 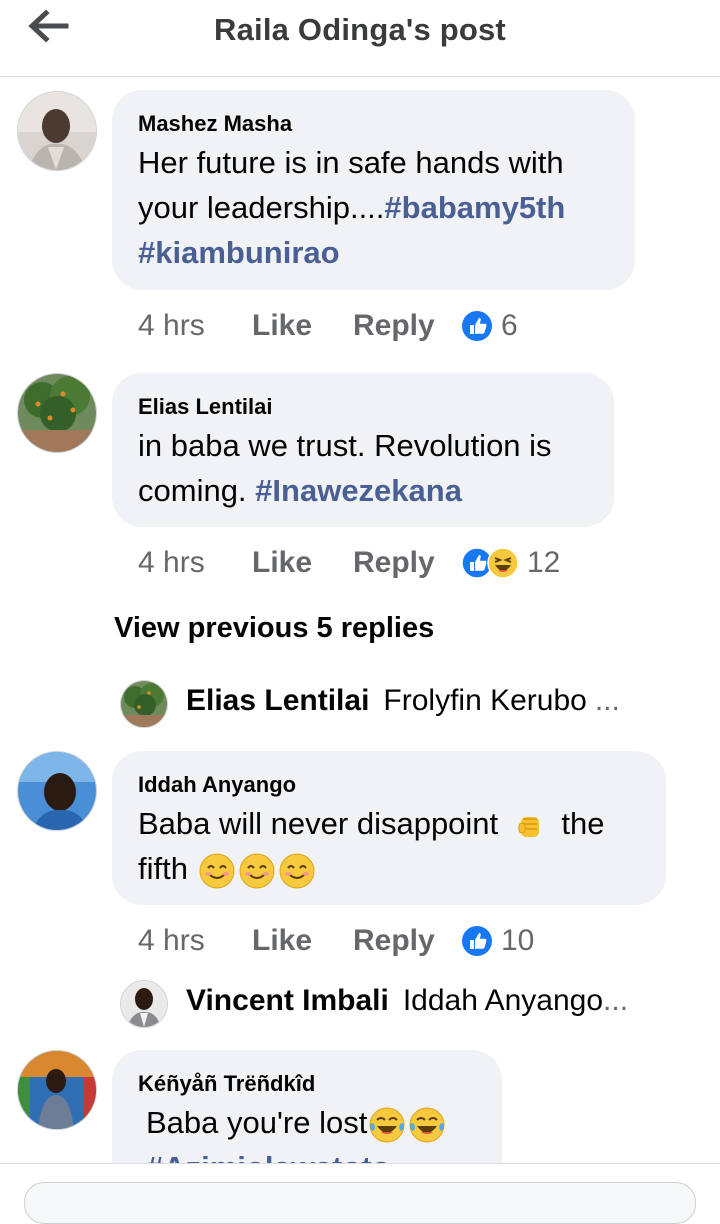 What do you see at coordinates (509, 326) in the screenshot?
I see `reaction-count: 6` at bounding box center [509, 326].